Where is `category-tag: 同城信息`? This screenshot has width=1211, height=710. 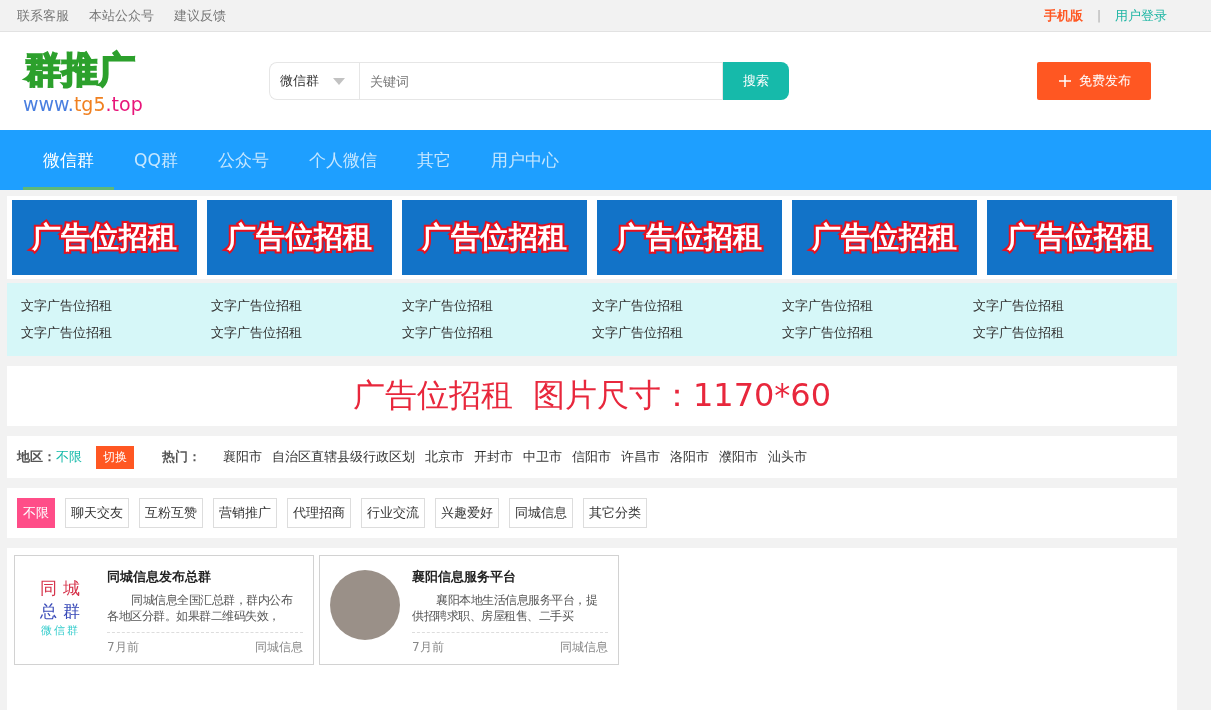 category-tag: 同城信息 is located at coordinates (541, 513).